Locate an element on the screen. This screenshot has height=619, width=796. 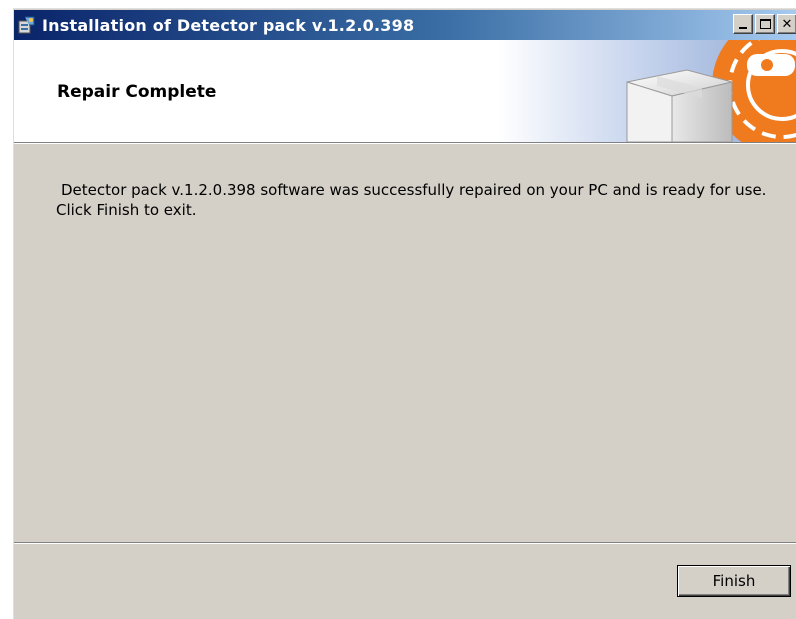
finish-button: Finish is located at coordinates (734, 581).